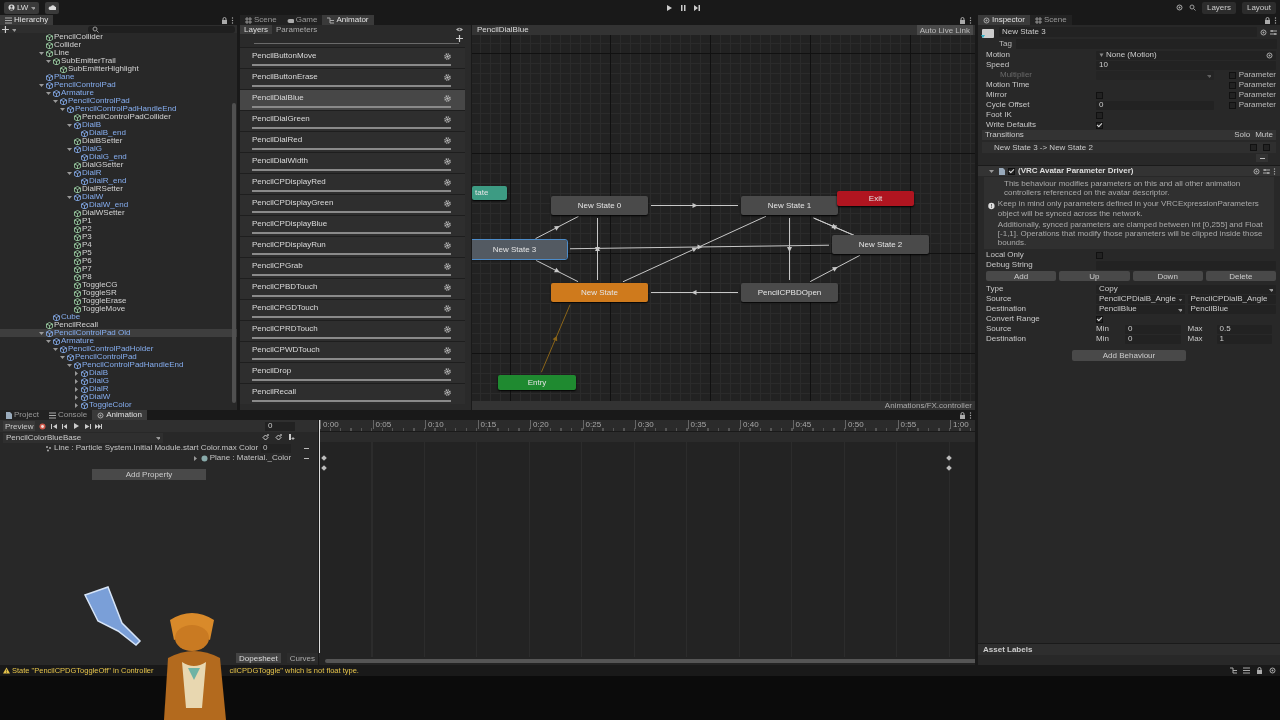  Describe the element at coordinates (352, 288) in the screenshot. I see `layer-item: PencilCPBDTouch` at that location.